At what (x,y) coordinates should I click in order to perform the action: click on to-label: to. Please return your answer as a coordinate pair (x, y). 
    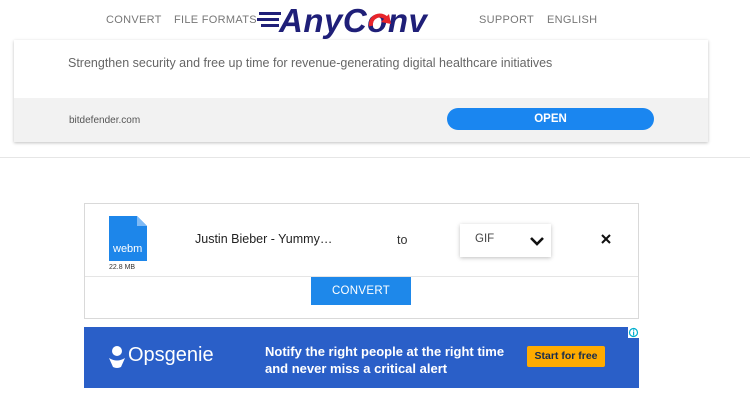
    Looking at the image, I should click on (402, 240).